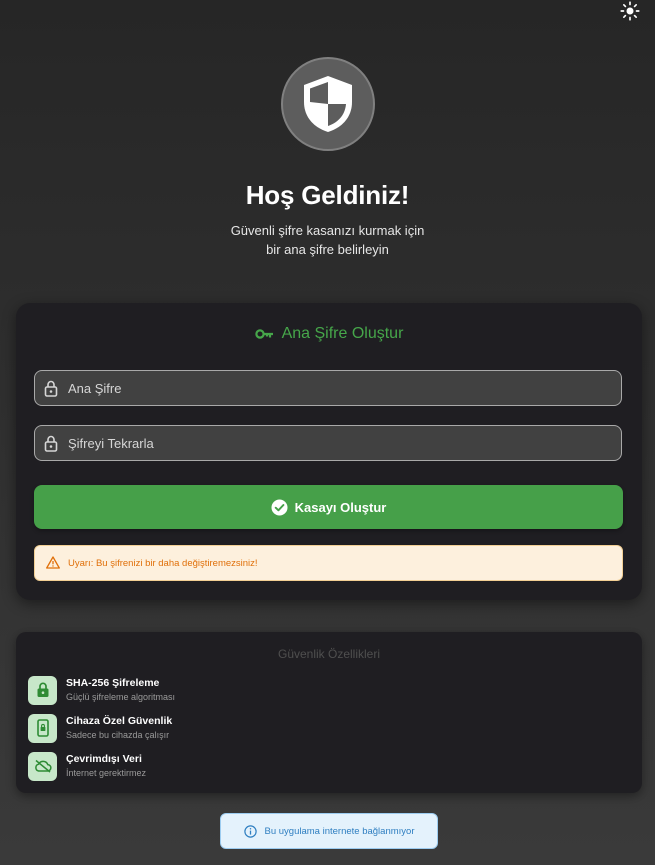 The width and height of the screenshot is (655, 865). I want to click on create-vault-button: Kasayı Oluştur, so click(328, 507).